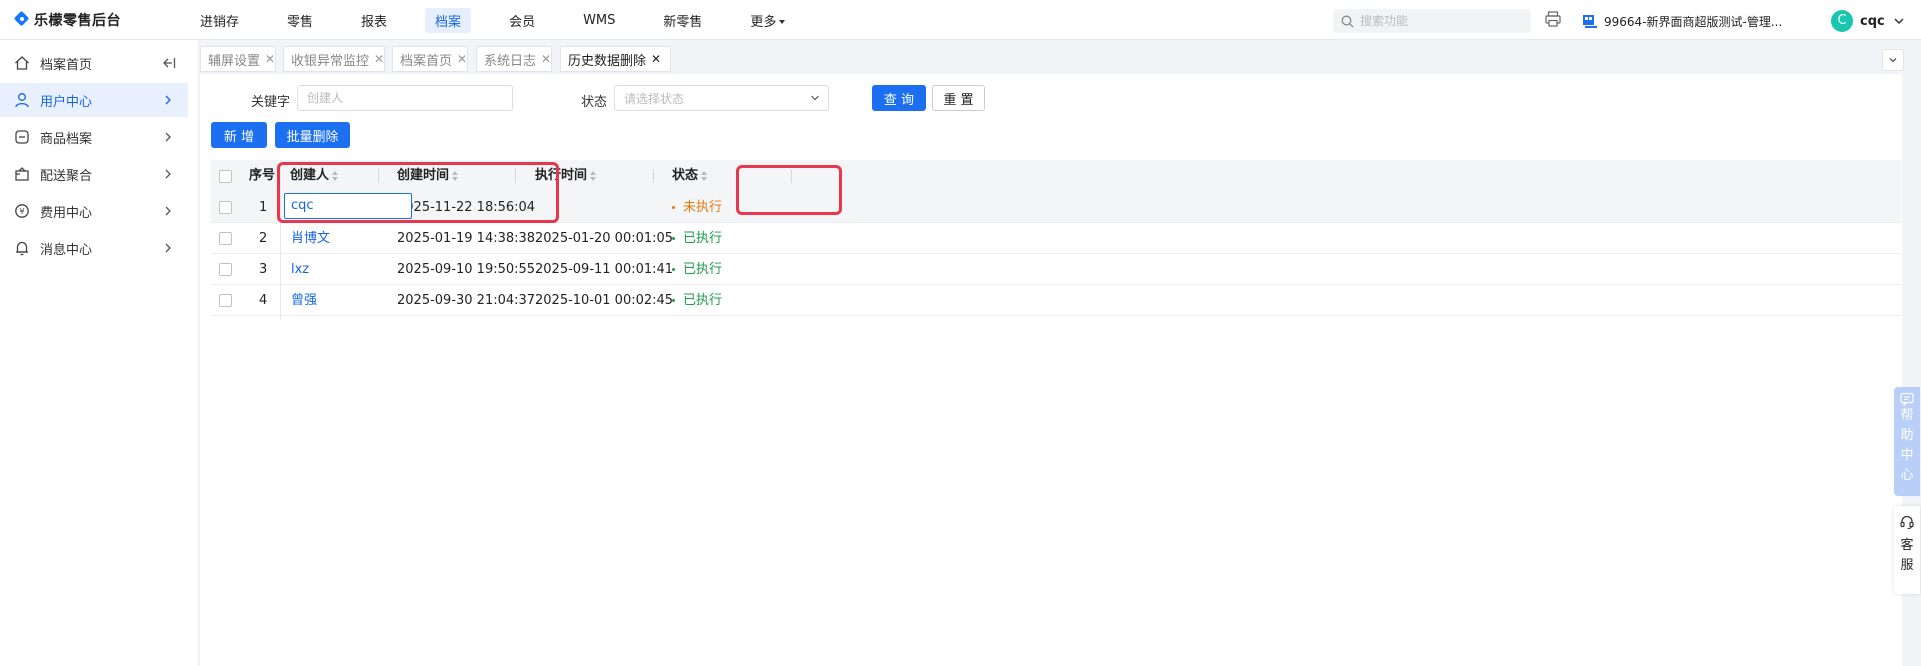 This screenshot has height=666, width=1921. Describe the element at coordinates (94, 248) in the screenshot. I see `sidebar-item-message-center: 消息中心` at that location.